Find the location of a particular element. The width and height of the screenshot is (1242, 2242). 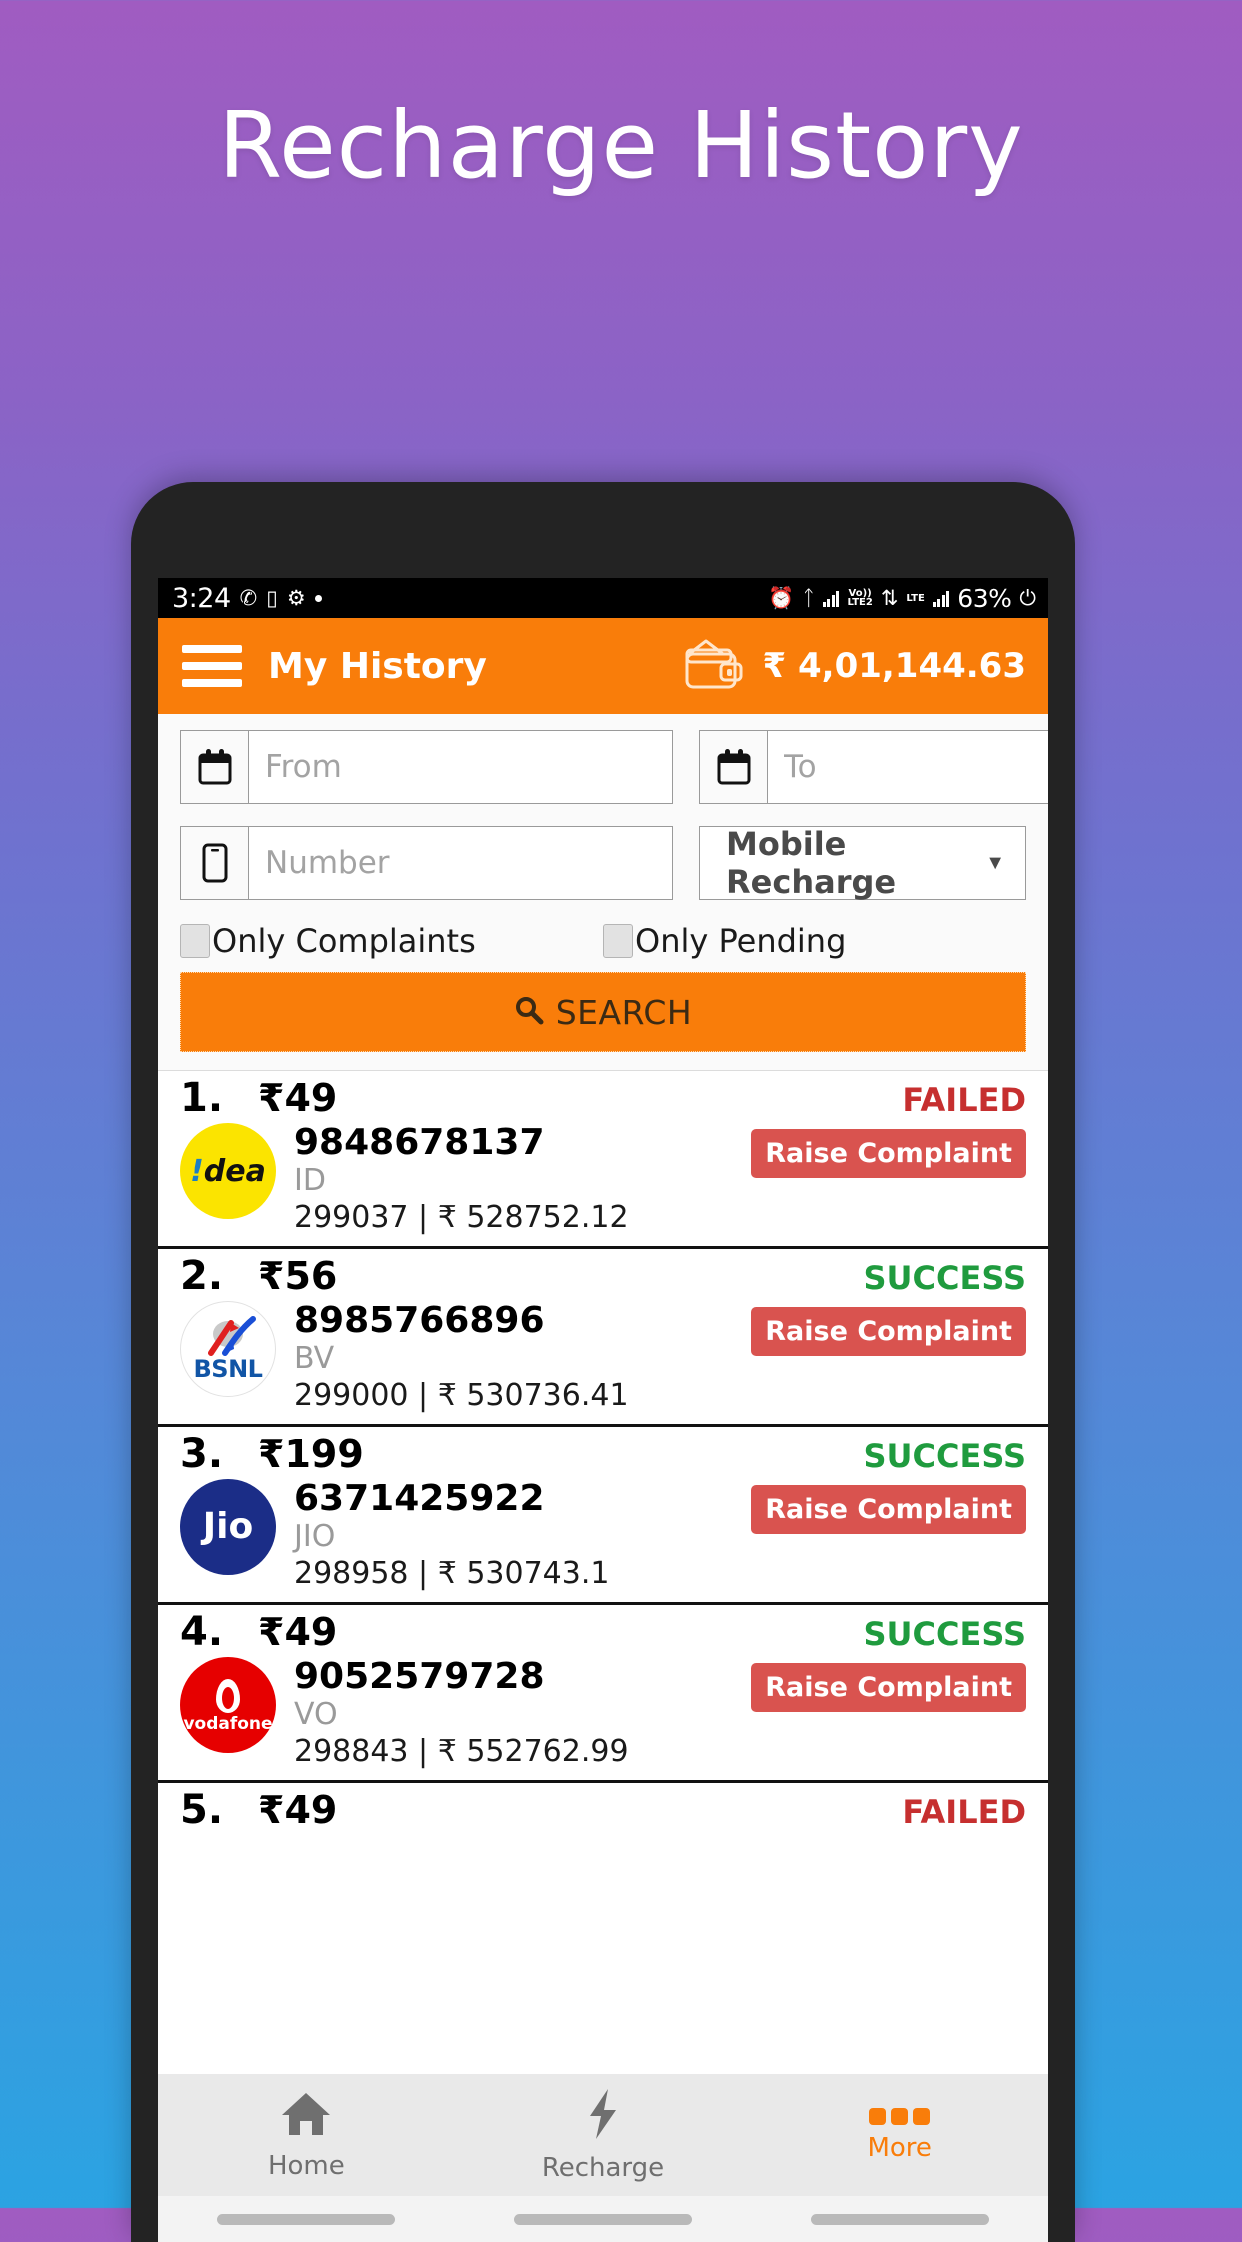

only-complaints-checkbox: Only Complaints is located at coordinates (391, 941).